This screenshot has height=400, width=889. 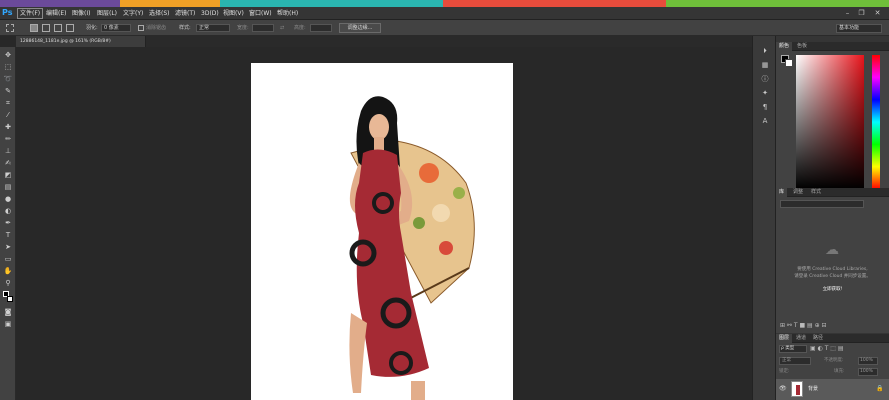 What do you see at coordinates (159, 13) in the screenshot?
I see `menu-select: 选择(S)` at bounding box center [159, 13].